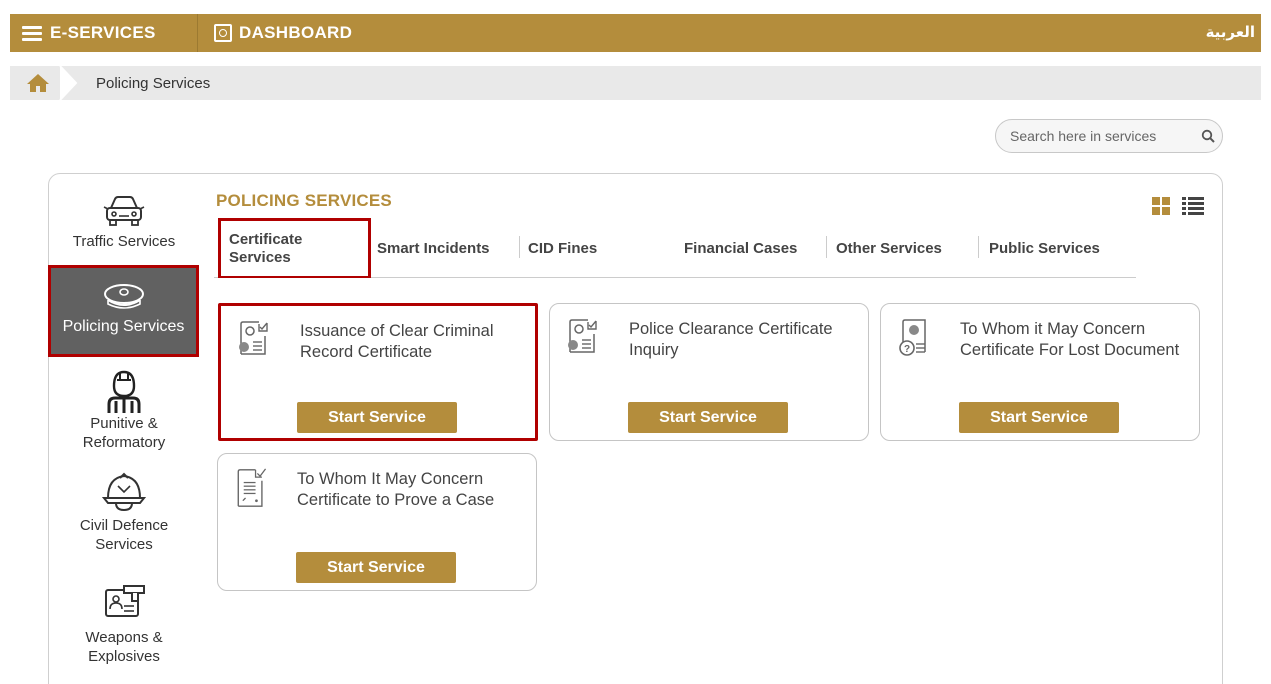 The height and width of the screenshot is (684, 1271). I want to click on tab-label: Other Services, so click(889, 248).